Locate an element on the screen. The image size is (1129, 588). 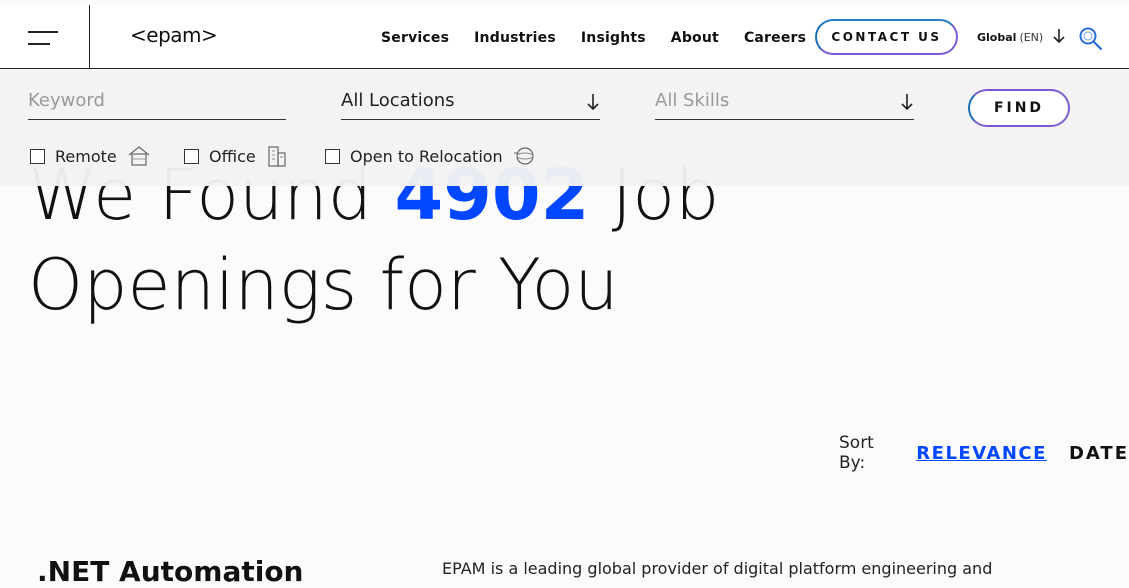
skills-select: All Skills is located at coordinates (784, 105).